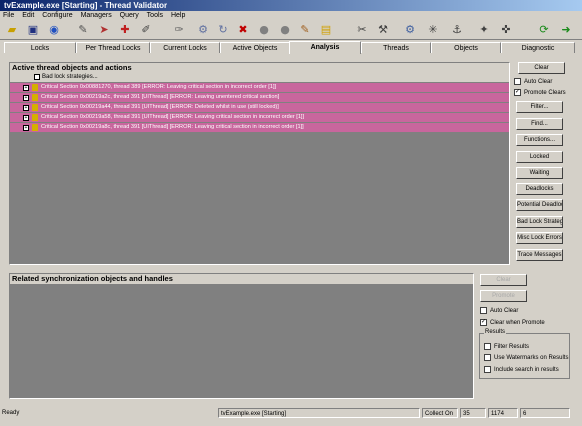 The image size is (582, 426). I want to click on link-icon: ⚓, so click(457, 30).